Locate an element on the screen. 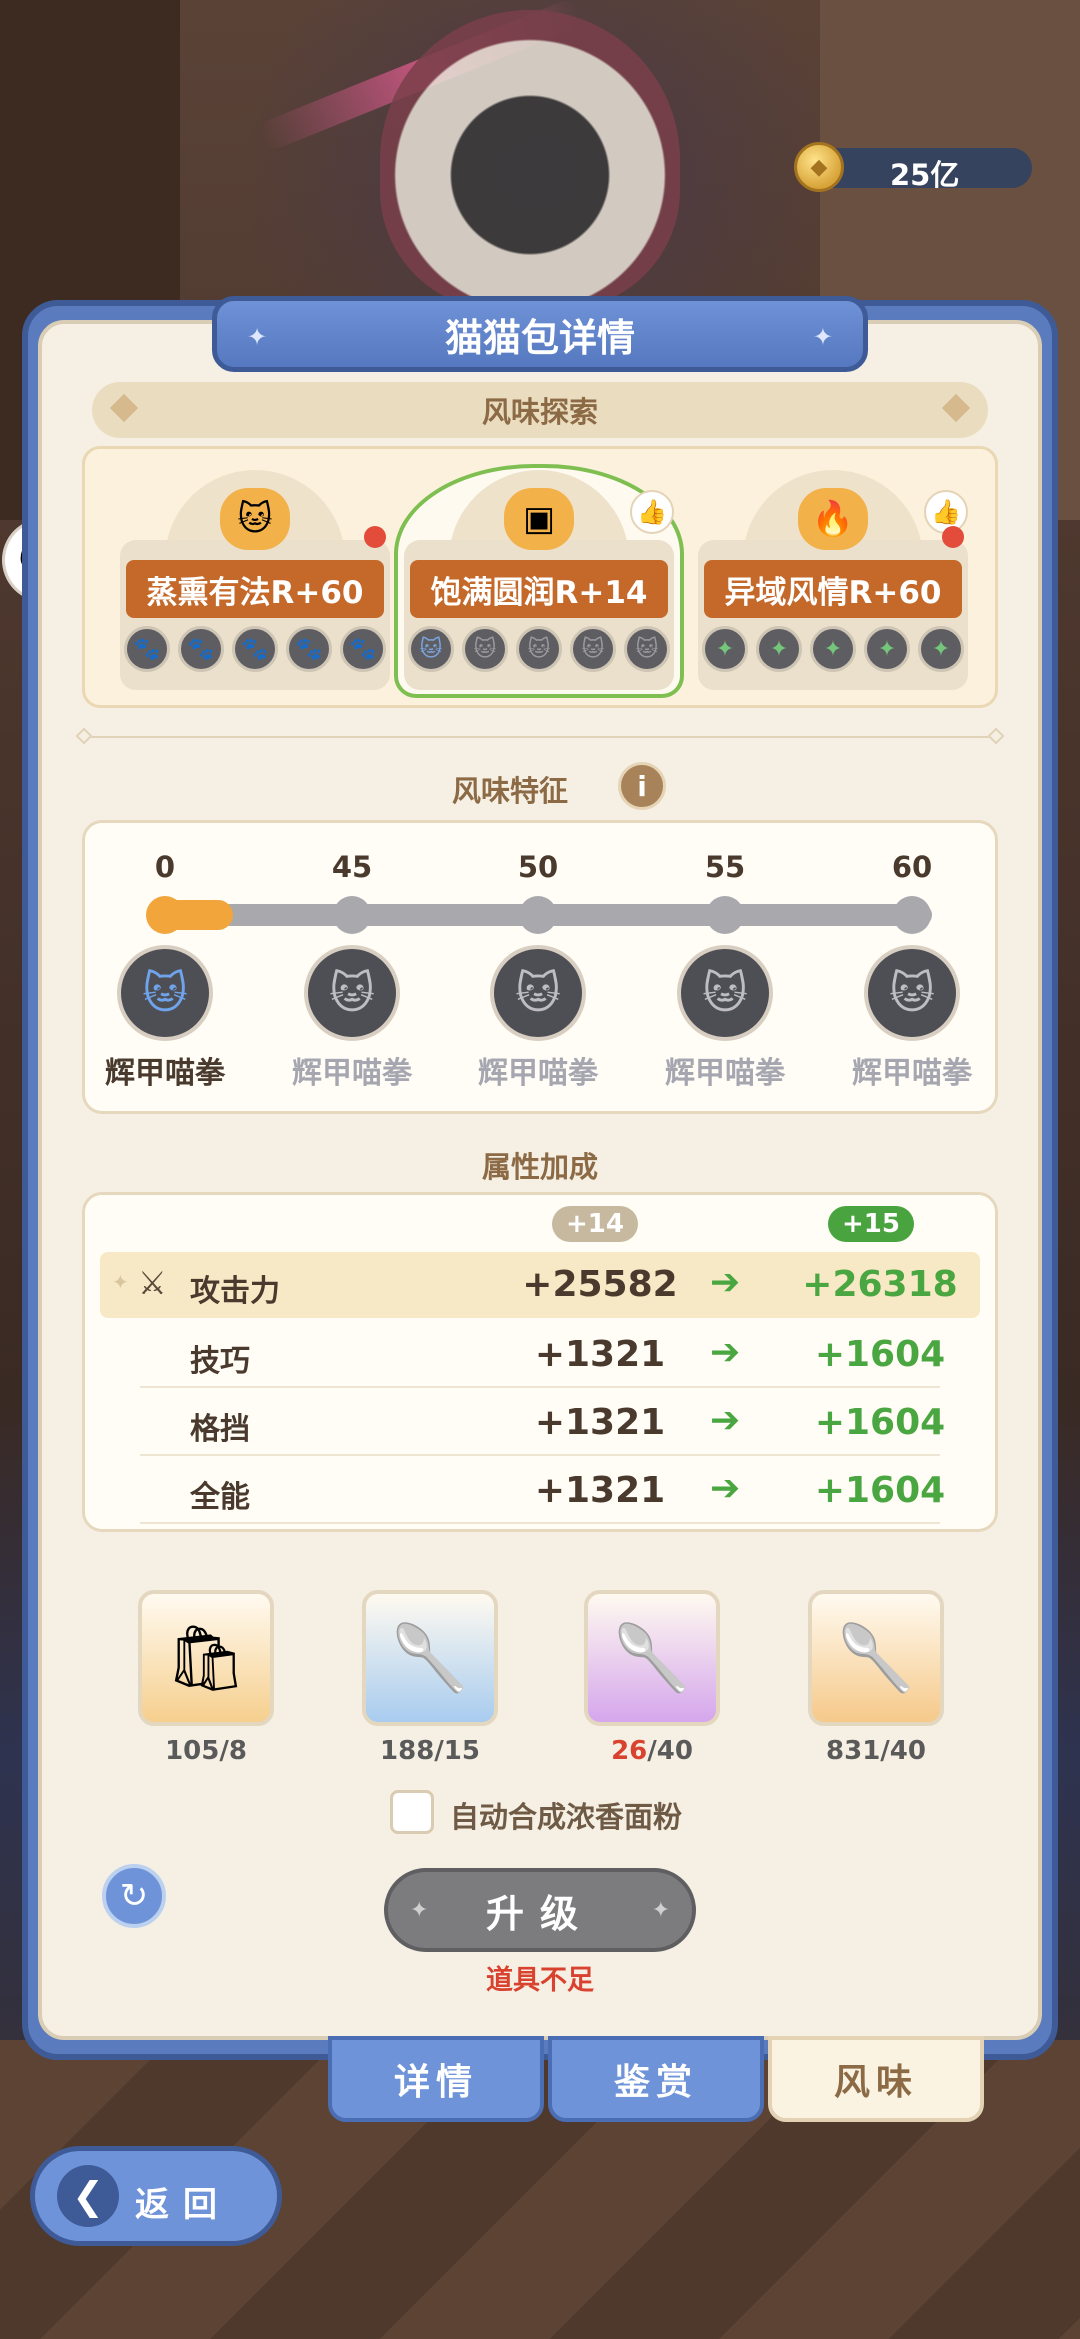 The width and height of the screenshot is (1080, 2339). refresh-icon: ↻ is located at coordinates (134, 1896).